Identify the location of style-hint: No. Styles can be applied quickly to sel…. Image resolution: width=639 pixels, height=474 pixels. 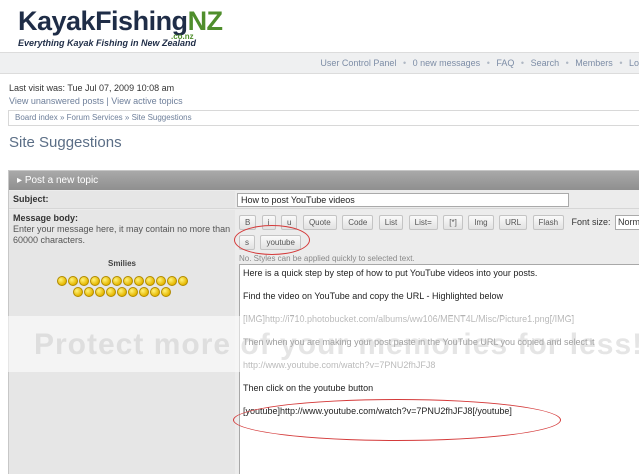
(327, 258).